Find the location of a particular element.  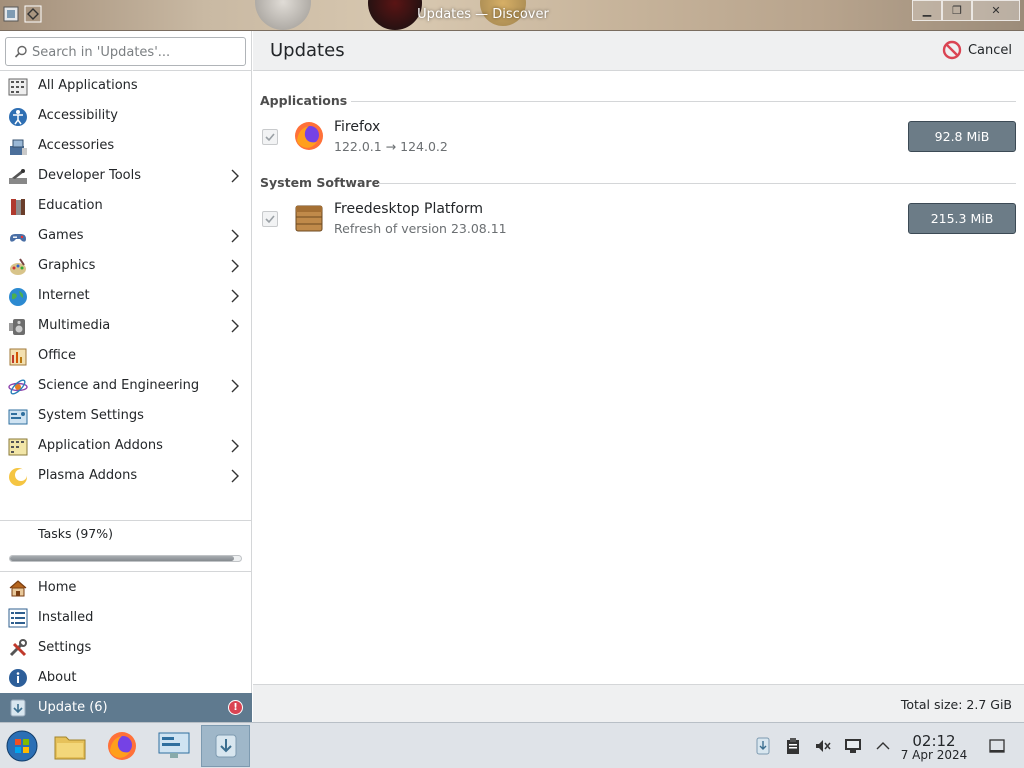

sidebar-item-label: Science and Engineering is located at coordinates (119, 385).